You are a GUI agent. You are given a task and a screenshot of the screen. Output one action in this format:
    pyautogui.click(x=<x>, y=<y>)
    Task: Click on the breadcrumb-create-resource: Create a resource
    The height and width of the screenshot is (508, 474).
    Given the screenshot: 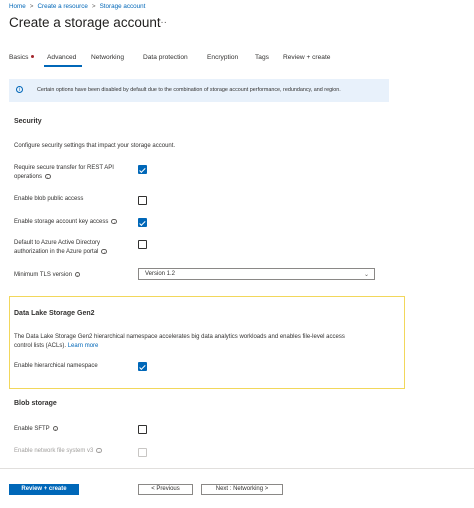 What is the action you would take?
    pyautogui.click(x=62, y=6)
    